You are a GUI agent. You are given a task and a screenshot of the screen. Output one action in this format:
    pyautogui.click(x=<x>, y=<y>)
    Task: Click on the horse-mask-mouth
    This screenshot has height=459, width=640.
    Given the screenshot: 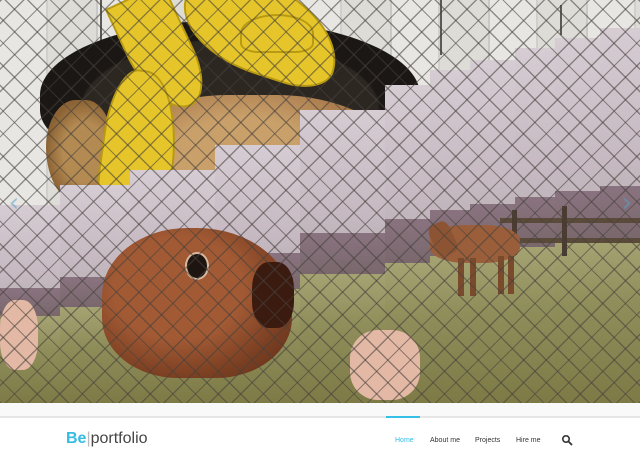 What is the action you would take?
    pyautogui.click(x=273, y=295)
    